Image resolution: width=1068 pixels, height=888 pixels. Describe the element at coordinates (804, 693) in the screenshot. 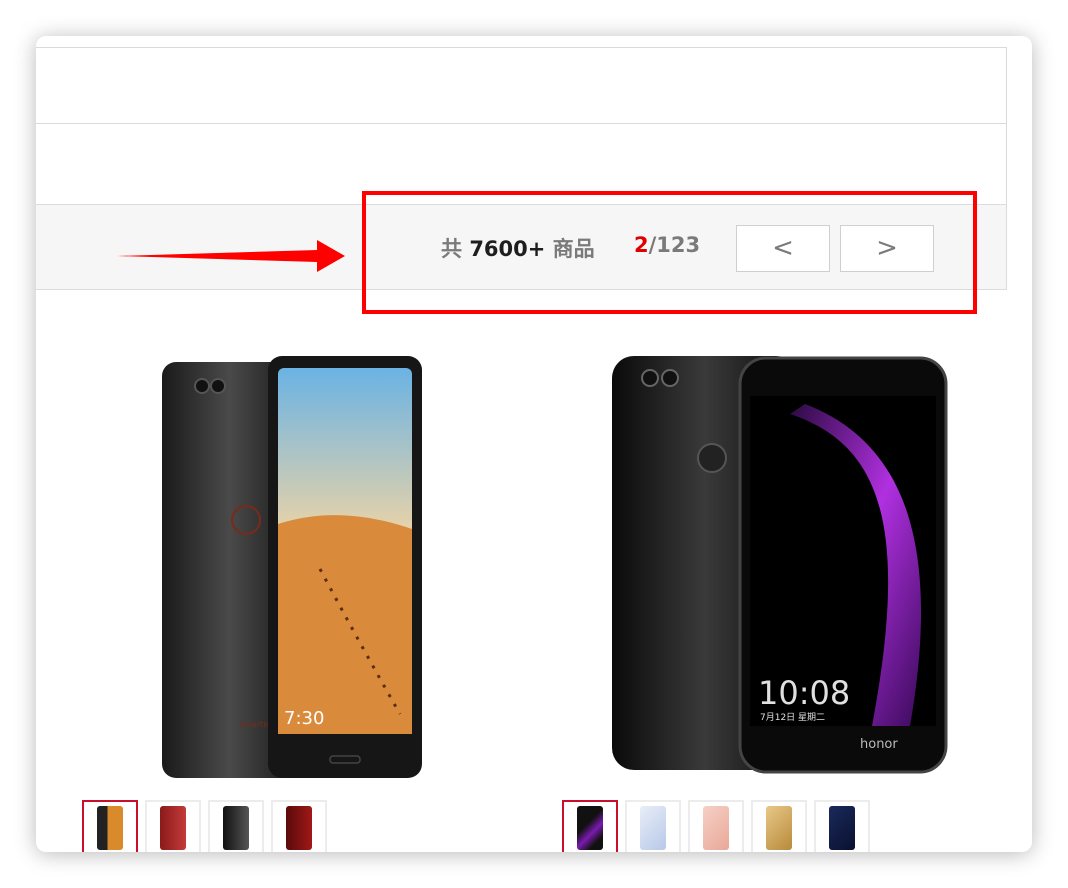

I see `screen-clock: 10:08` at that location.